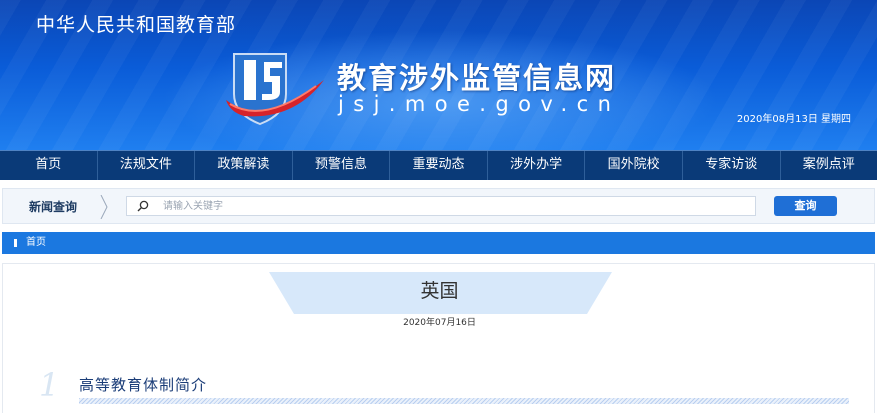 Image resolution: width=877 pixels, height=413 pixels. What do you see at coordinates (455, 206) in the screenshot?
I see `search-input` at bounding box center [455, 206].